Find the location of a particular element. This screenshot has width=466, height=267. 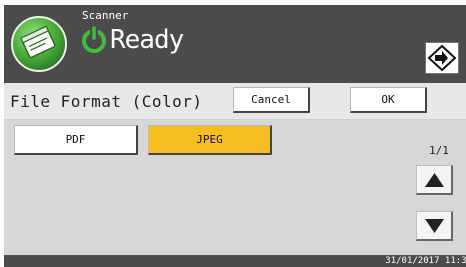

scroll-down-button is located at coordinates (434, 226).